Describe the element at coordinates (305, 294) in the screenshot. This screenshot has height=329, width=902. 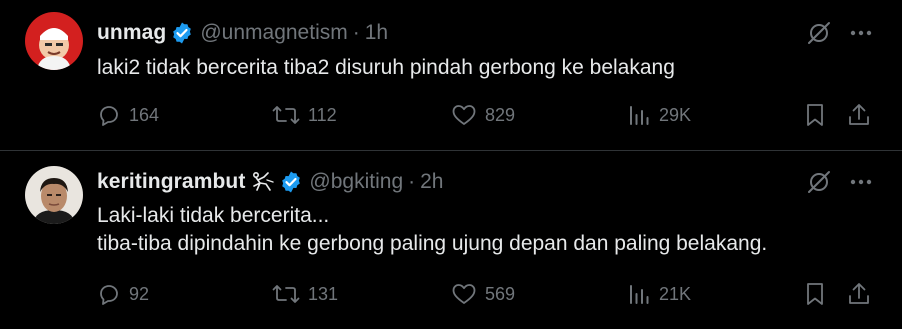
I see `retweet-button: 131` at that location.